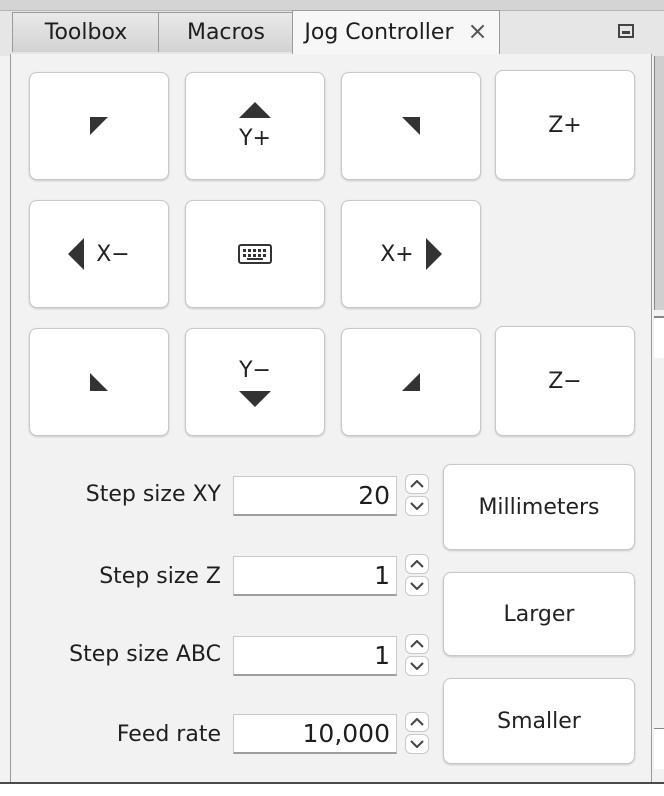  What do you see at coordinates (659, 183) in the screenshot?
I see `scrollbar-track` at bounding box center [659, 183].